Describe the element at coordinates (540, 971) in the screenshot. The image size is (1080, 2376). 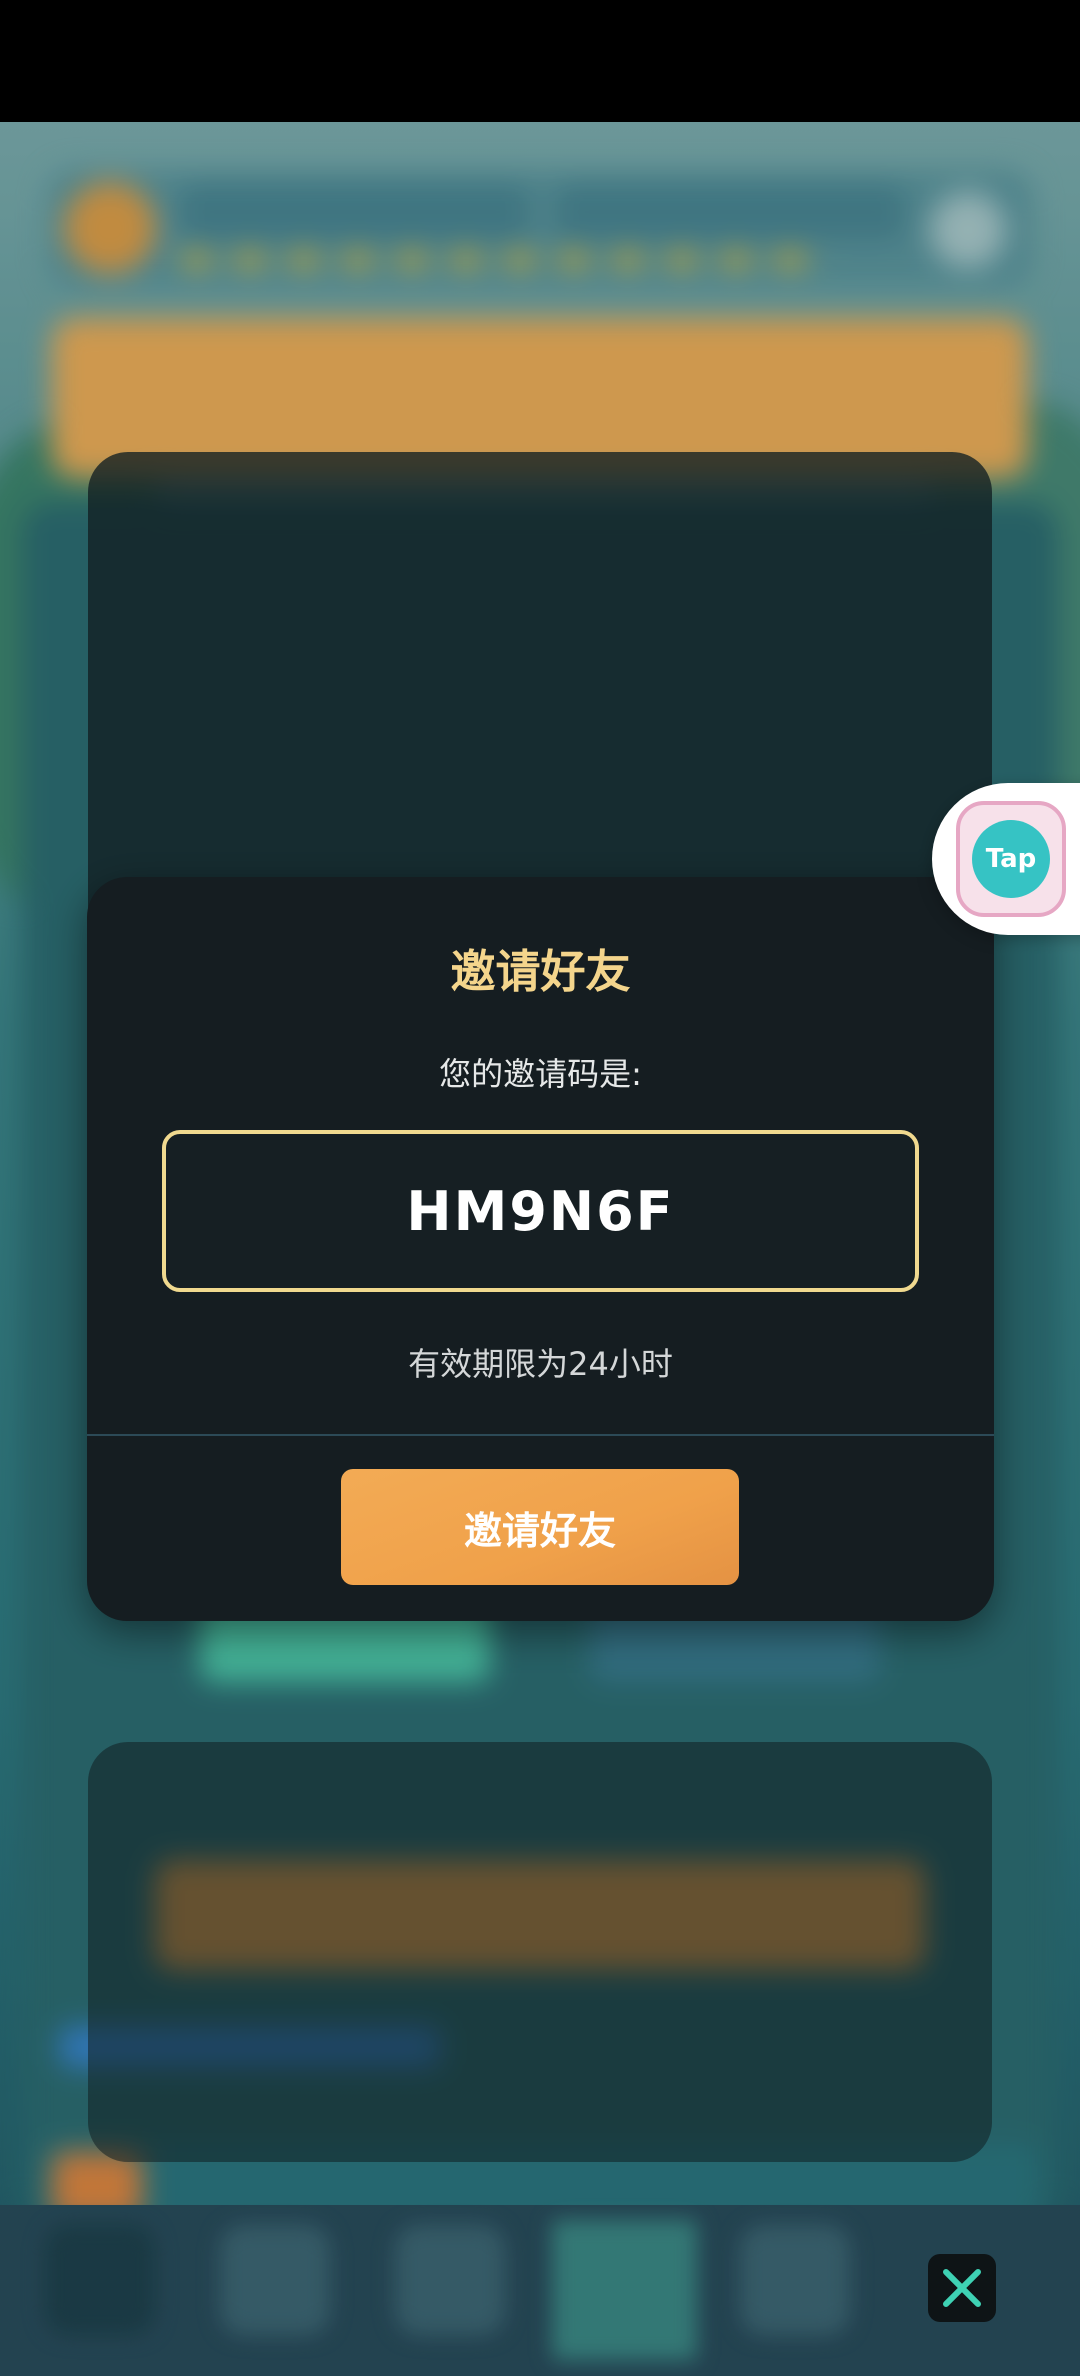
I see `modal-title: 邀请好友` at that location.